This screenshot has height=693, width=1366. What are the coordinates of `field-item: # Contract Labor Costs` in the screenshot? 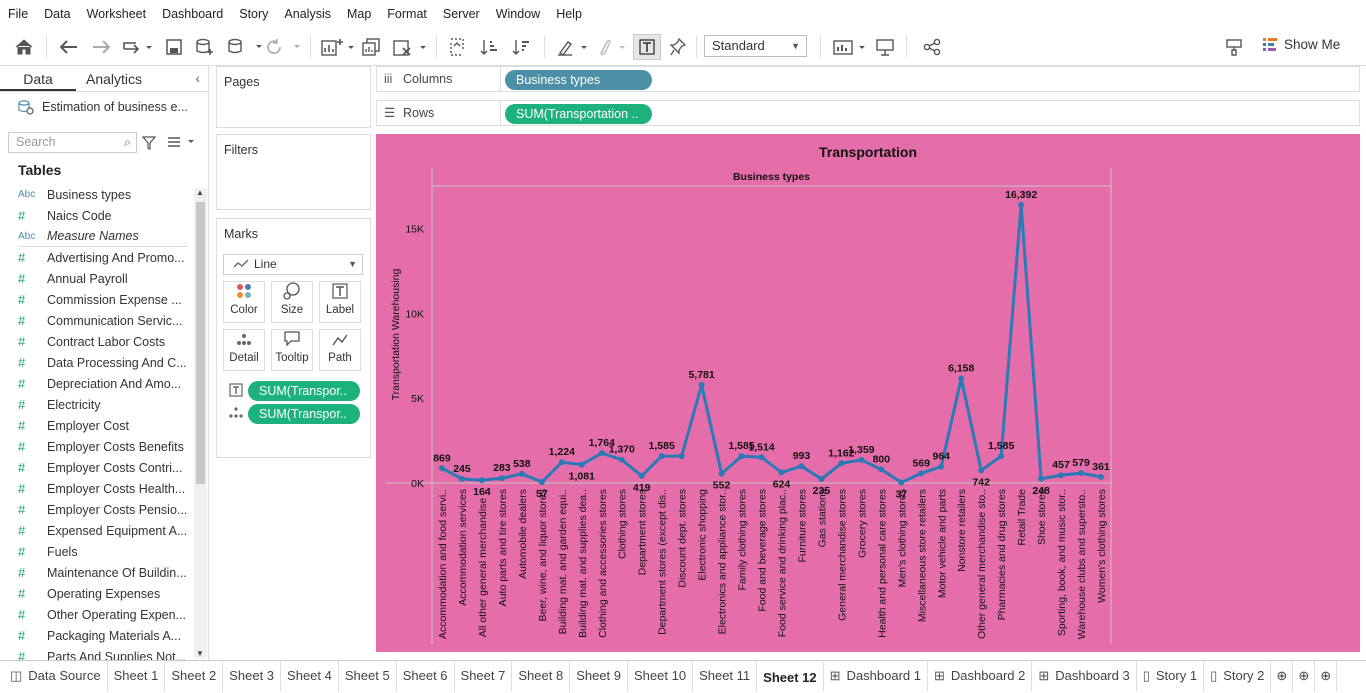 It's located at (103, 341).